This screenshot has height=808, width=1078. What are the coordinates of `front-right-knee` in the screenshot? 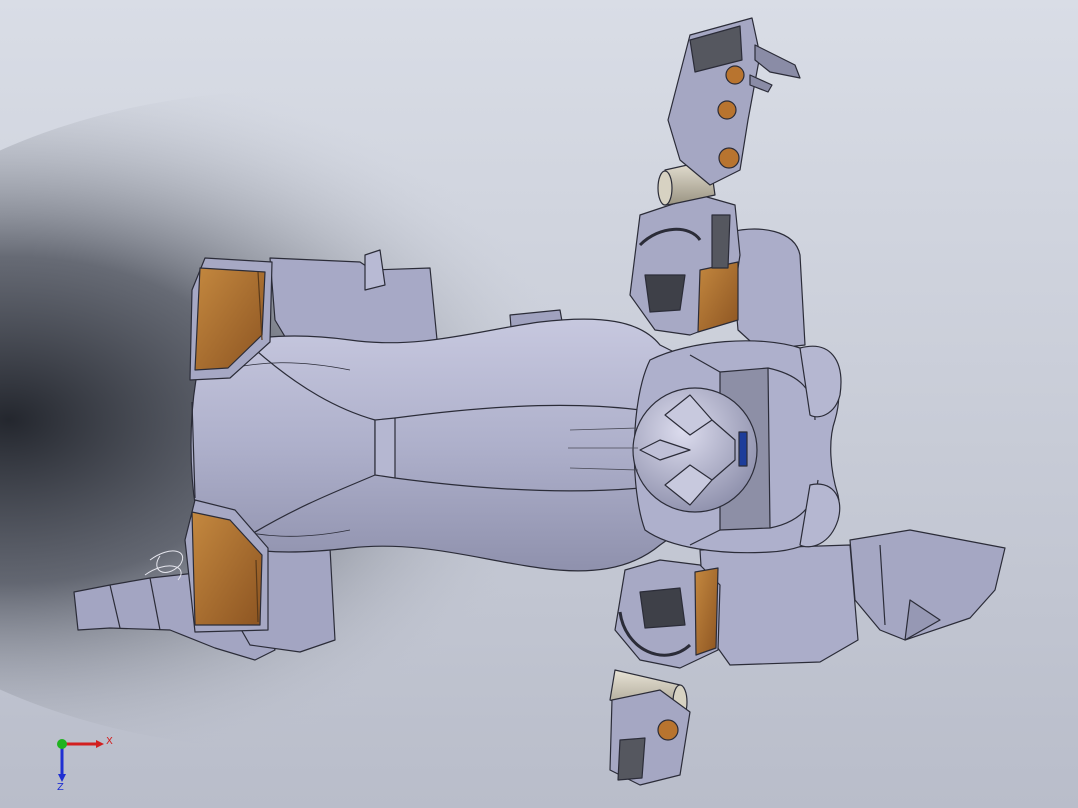 It's located at (685, 265).